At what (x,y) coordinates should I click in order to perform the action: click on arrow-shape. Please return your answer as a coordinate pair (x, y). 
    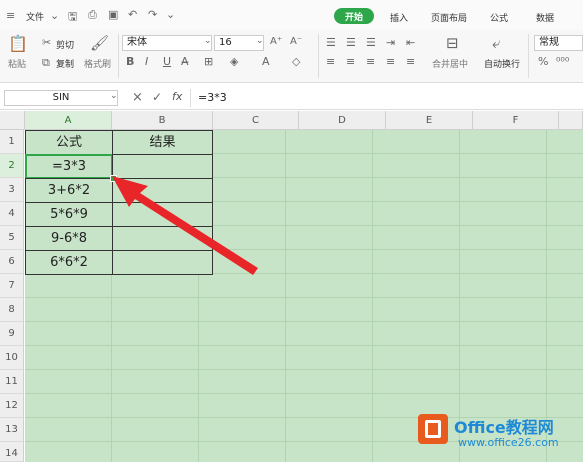
    Looking at the image, I should click on (185, 225).